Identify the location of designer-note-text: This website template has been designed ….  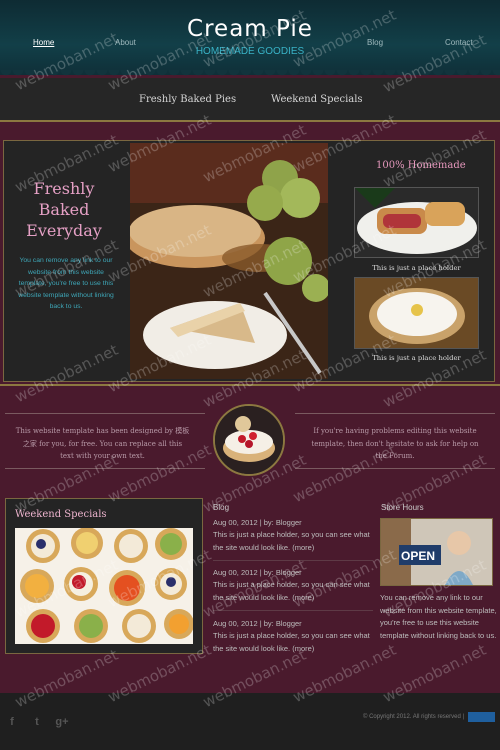
(102, 443).